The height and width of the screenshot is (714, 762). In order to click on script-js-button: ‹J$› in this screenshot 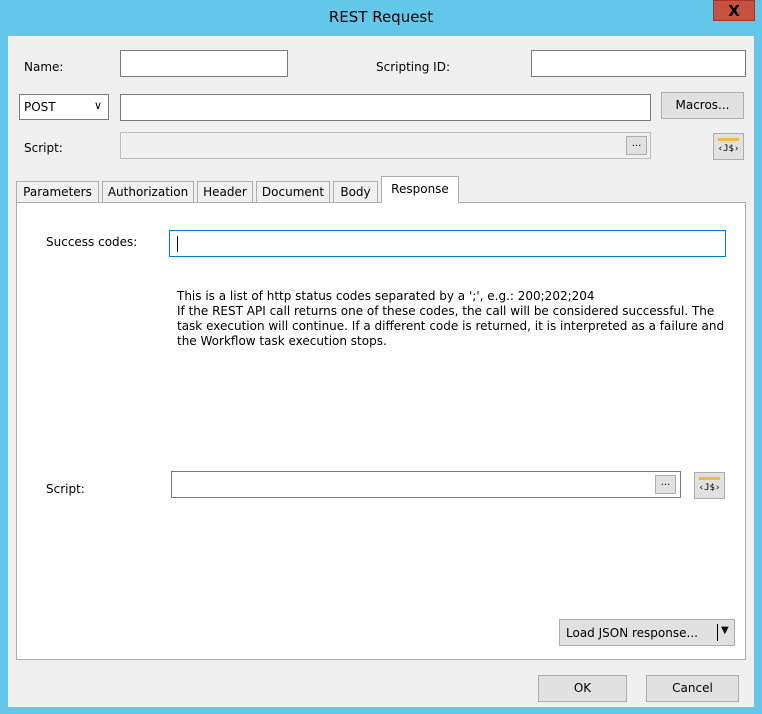, I will do `click(728, 146)`.